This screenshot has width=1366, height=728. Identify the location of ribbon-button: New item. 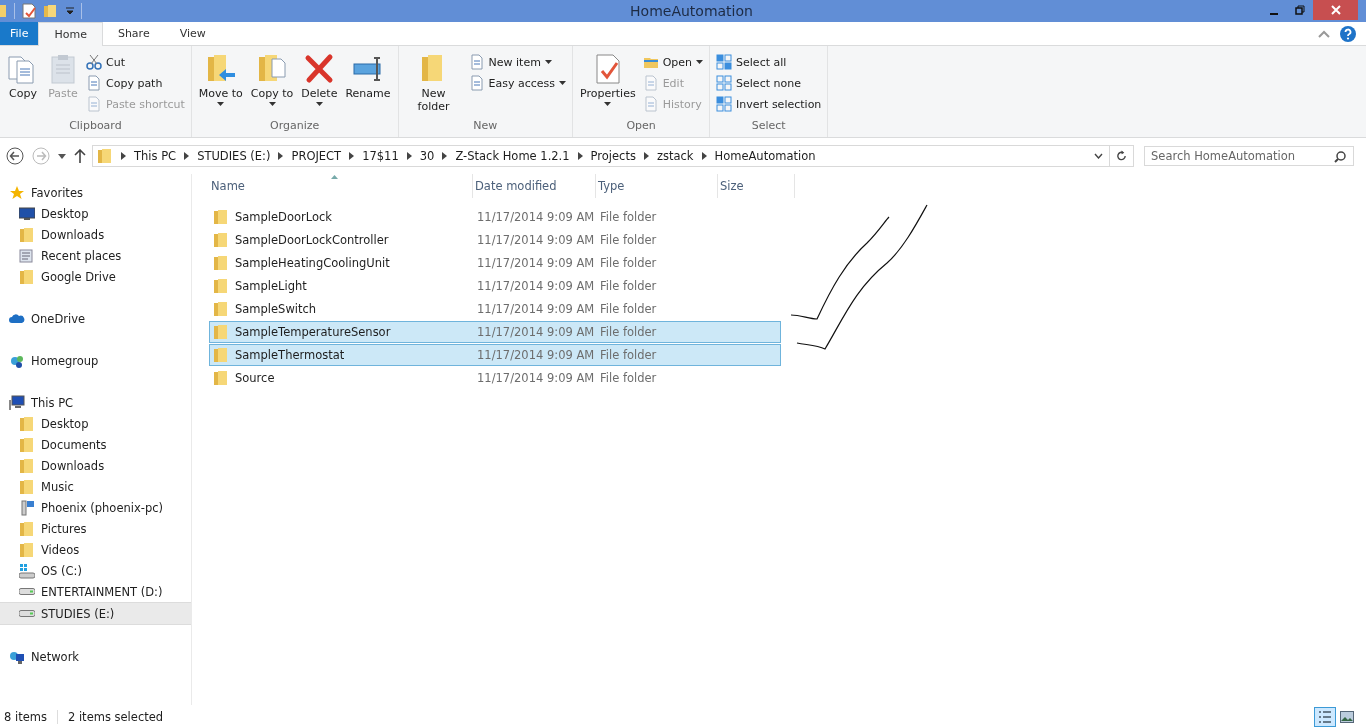
(517, 62).